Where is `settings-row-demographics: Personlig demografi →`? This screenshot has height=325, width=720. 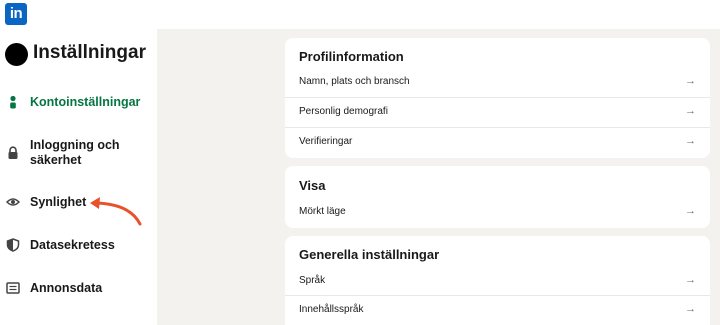
settings-row-demographics: Personlig demografi → is located at coordinates (497, 112).